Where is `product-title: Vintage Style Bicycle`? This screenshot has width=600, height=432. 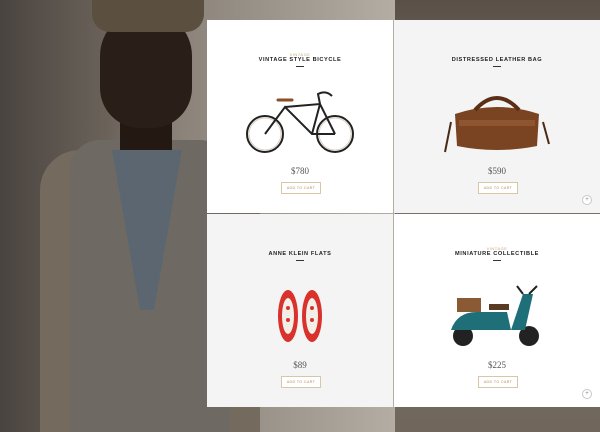
product-title: Vintage Style Bicycle is located at coordinates (300, 60).